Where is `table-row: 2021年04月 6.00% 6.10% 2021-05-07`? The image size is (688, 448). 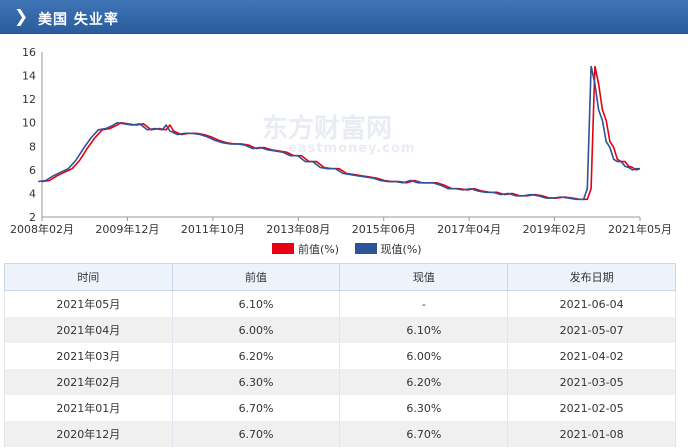 table-row: 2021年04月 6.00% 6.10% 2021-05-07 is located at coordinates (340, 330).